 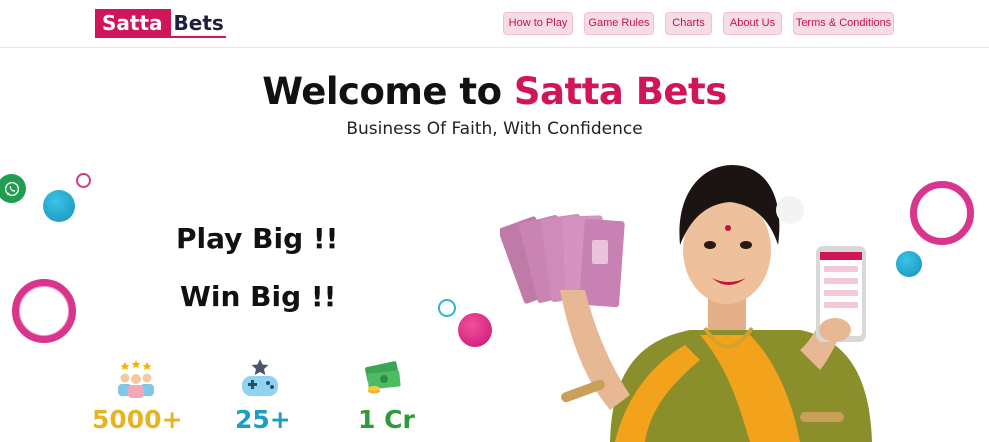 I want to click on nav-game-rules: Game Rules, so click(x=619, y=23).